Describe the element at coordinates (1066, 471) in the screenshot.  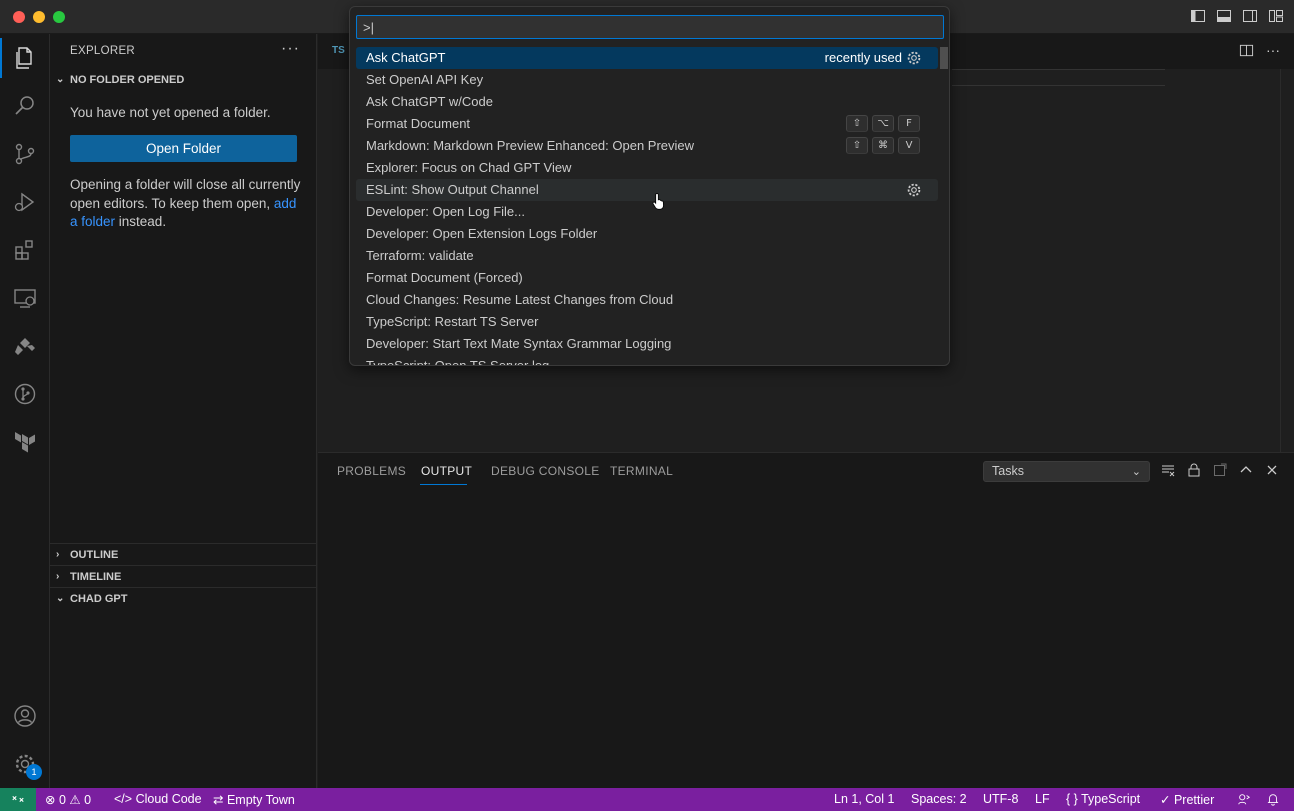
I see `output-channel-select: Tasks ⌄` at that location.